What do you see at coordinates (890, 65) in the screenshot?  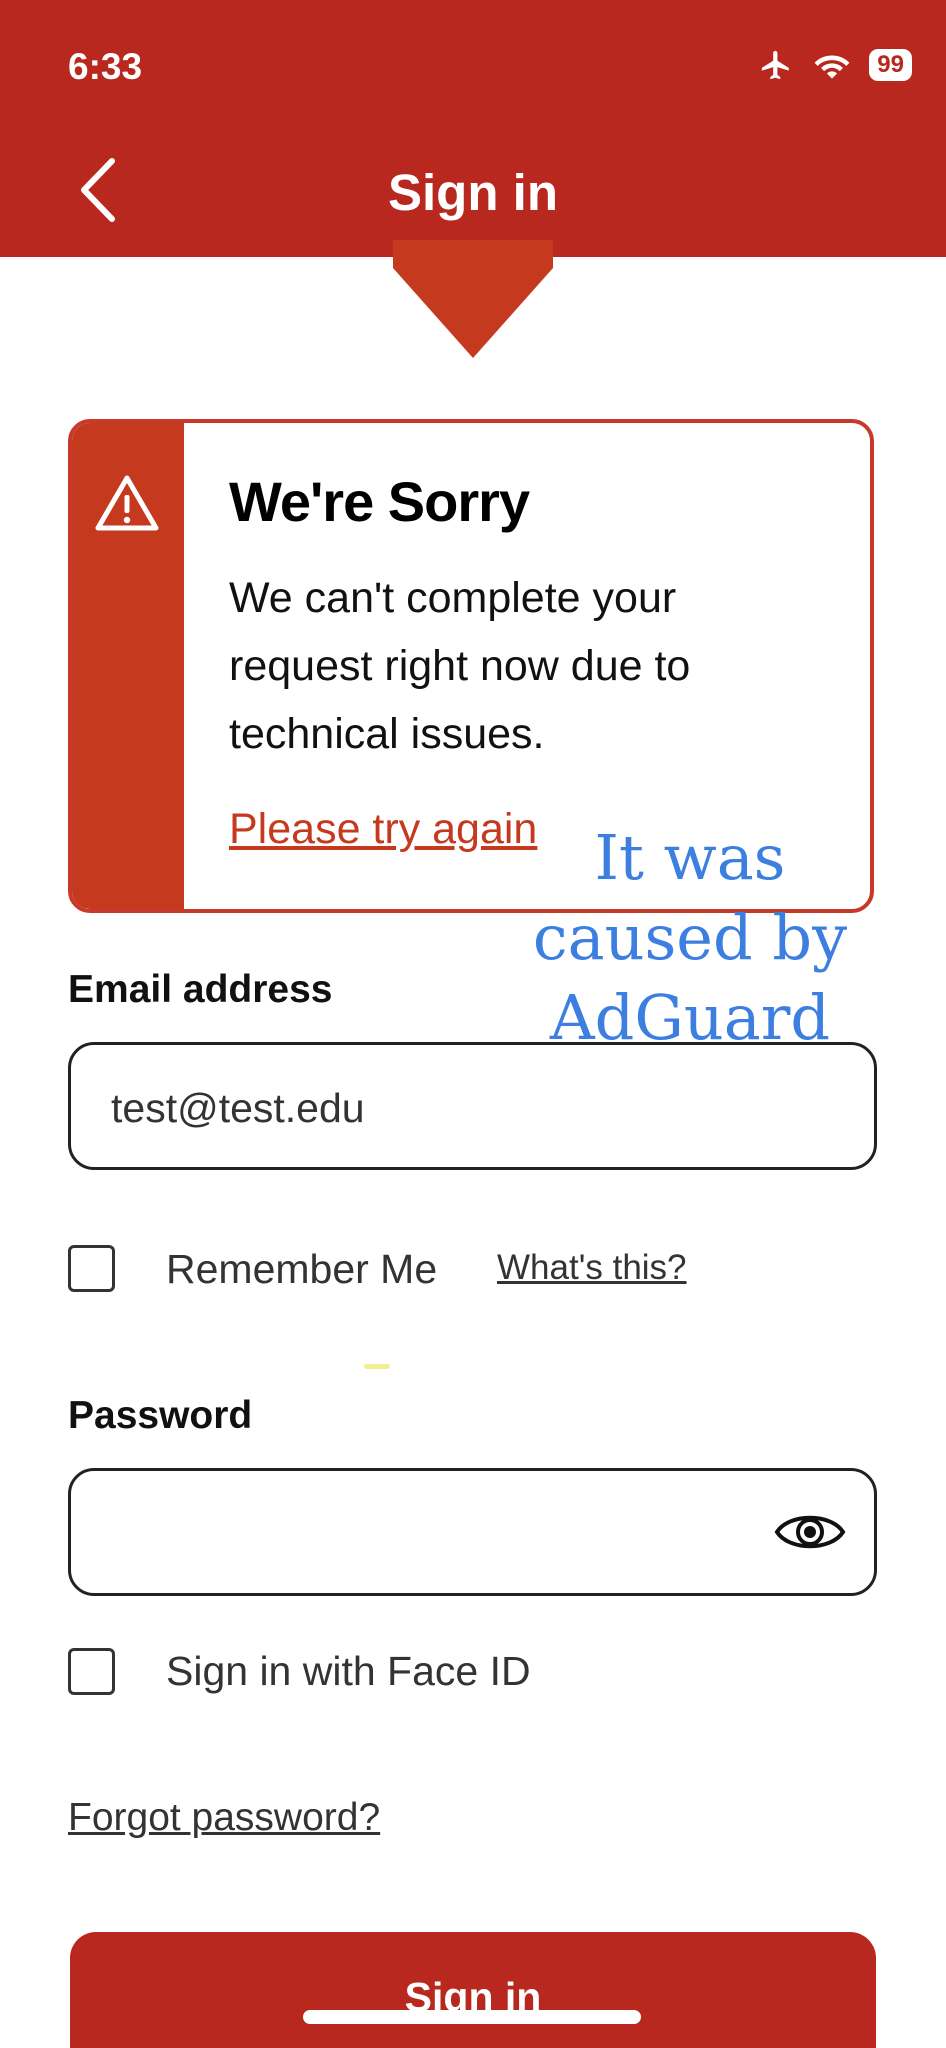 I see `battery-icon: 99` at bounding box center [890, 65].